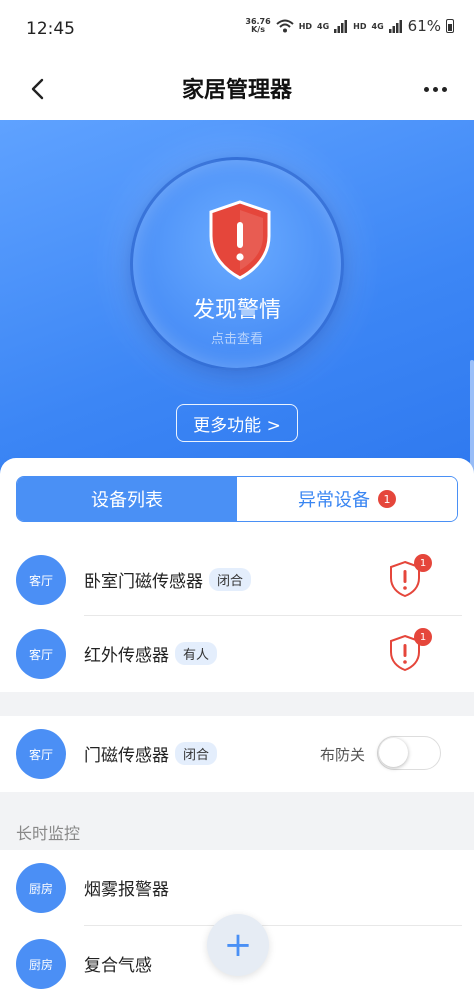 The image size is (474, 1000). I want to click on shield-alert-icon, so click(240, 240).